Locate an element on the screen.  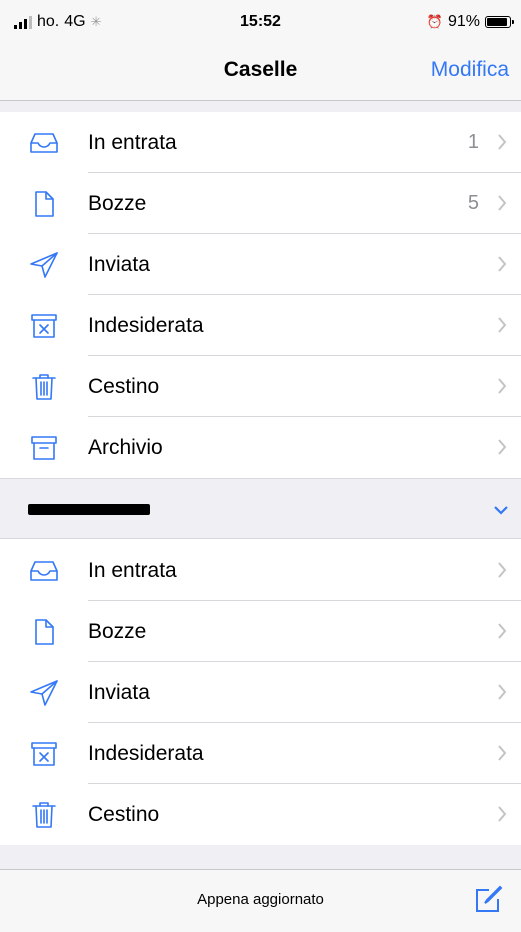
chevron-down-icon is located at coordinates (501, 509).